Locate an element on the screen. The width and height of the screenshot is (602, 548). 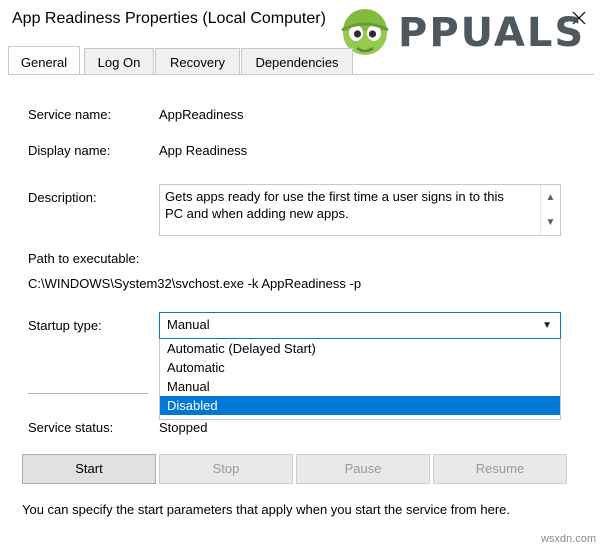
startup-type-value: Manual is located at coordinates (188, 324).